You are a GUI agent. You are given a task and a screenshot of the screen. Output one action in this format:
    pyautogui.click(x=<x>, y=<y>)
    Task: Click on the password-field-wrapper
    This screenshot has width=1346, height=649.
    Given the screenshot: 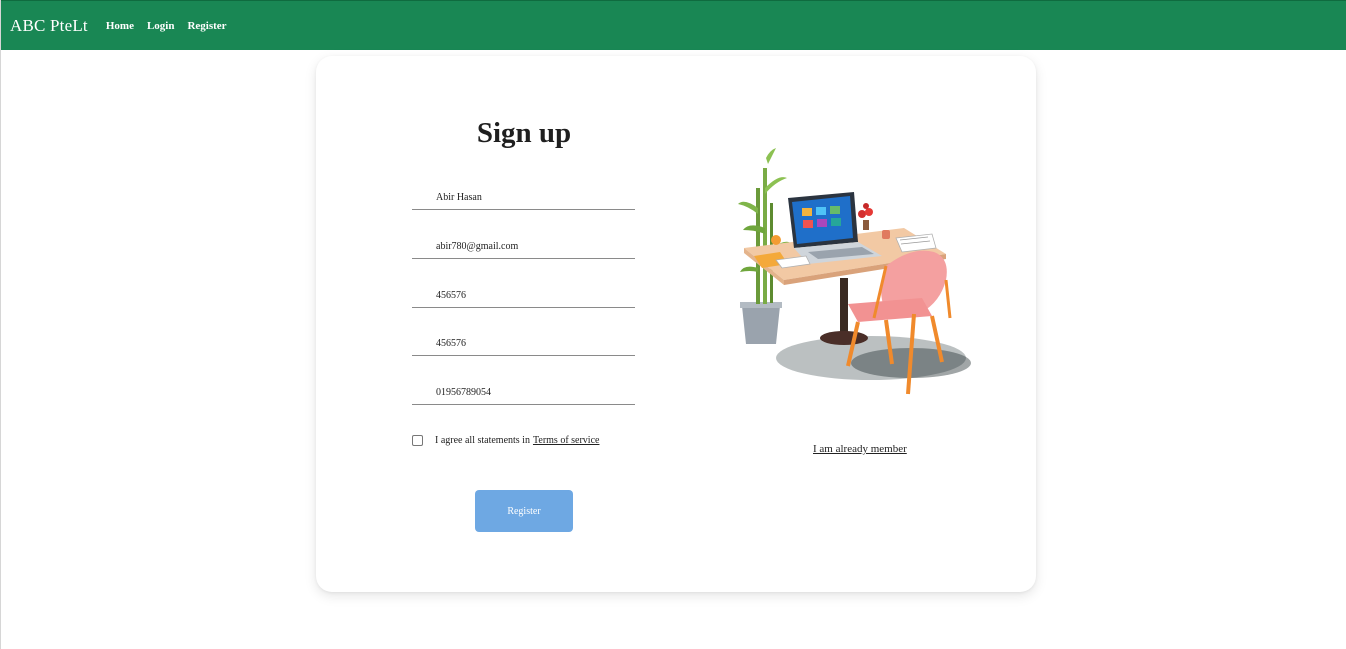 What is the action you would take?
    pyautogui.click(x=523, y=296)
    